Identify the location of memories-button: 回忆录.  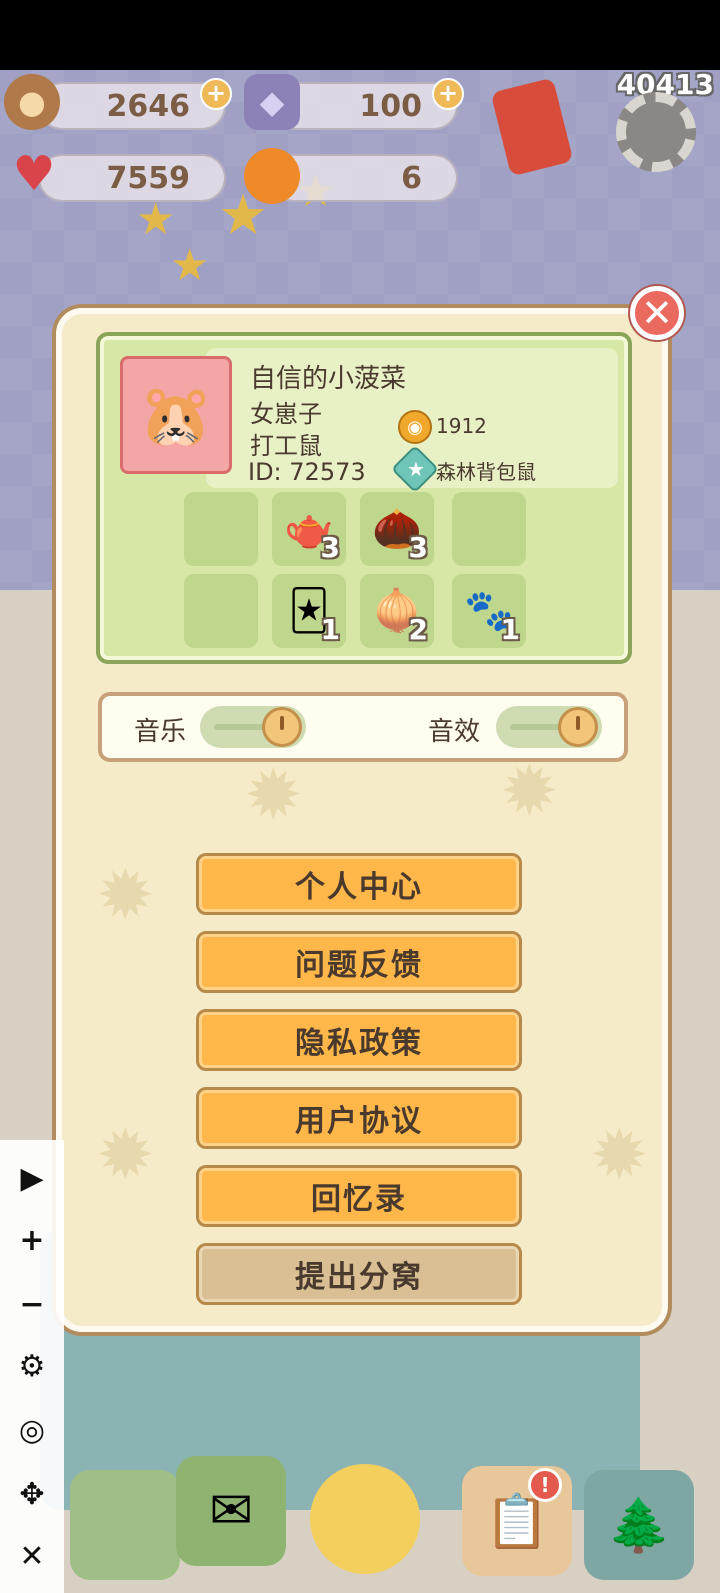
(359, 1196).